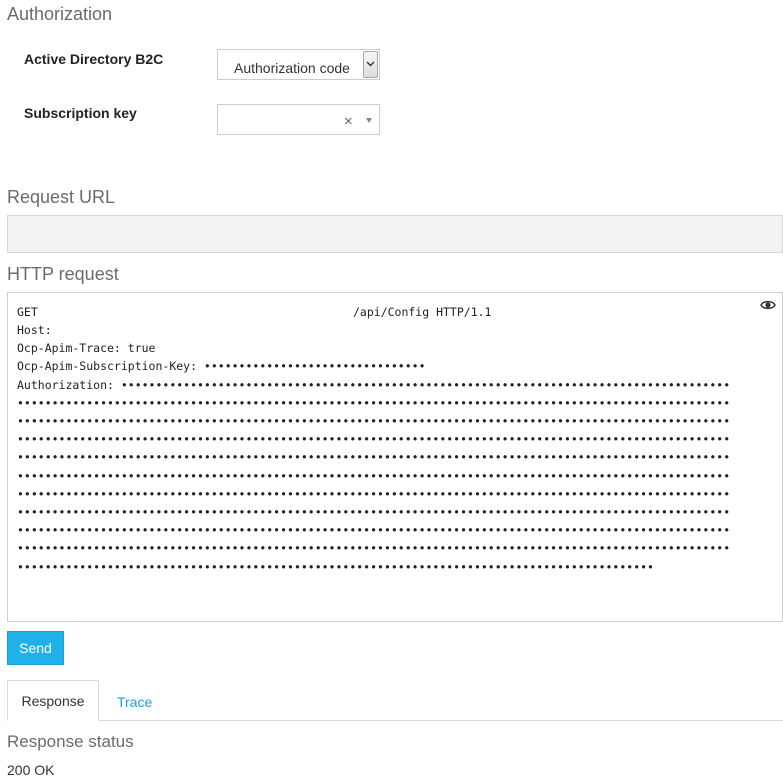  Describe the element at coordinates (369, 120) in the screenshot. I see `caret-down-icon` at that location.